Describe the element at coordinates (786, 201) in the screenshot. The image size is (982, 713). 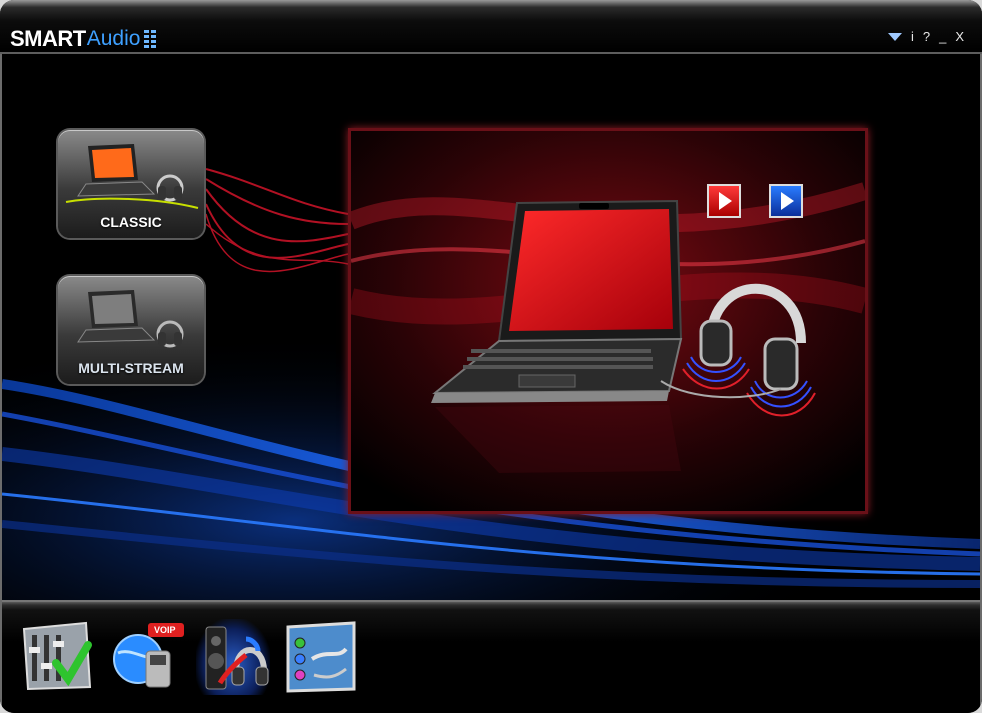
I see `blue-play-button` at that location.